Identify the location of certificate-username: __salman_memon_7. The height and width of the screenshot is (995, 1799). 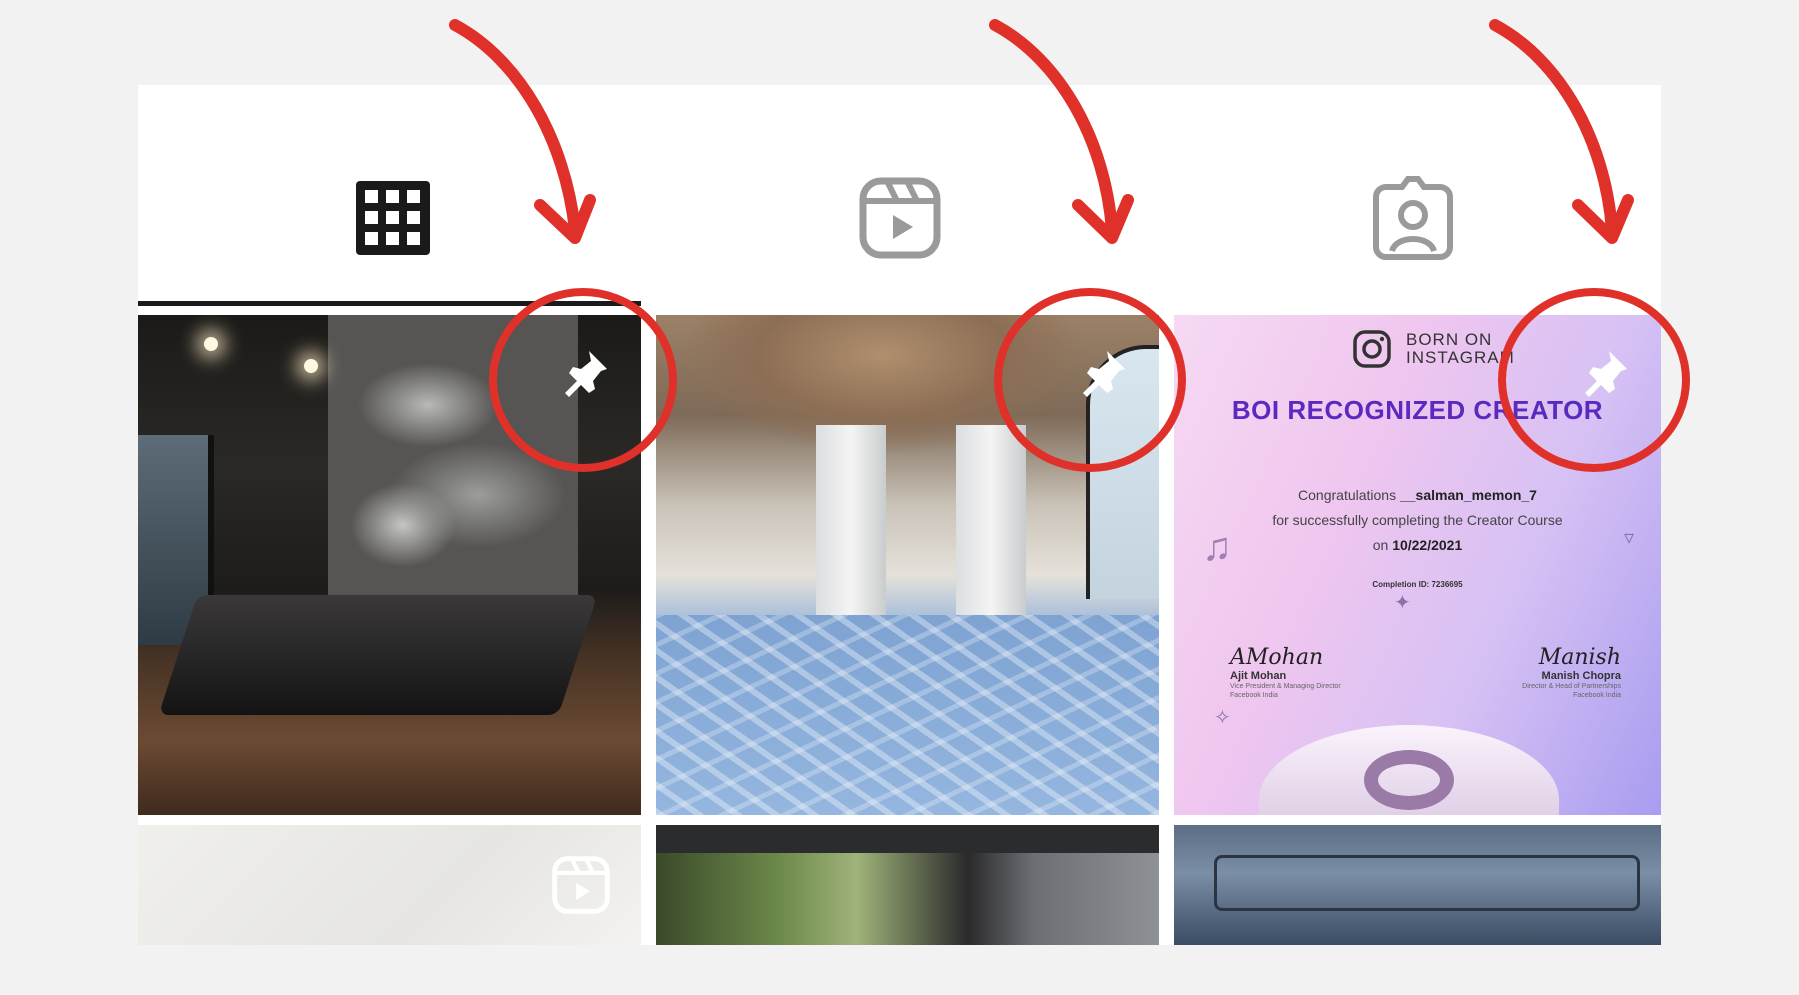
(1468, 495).